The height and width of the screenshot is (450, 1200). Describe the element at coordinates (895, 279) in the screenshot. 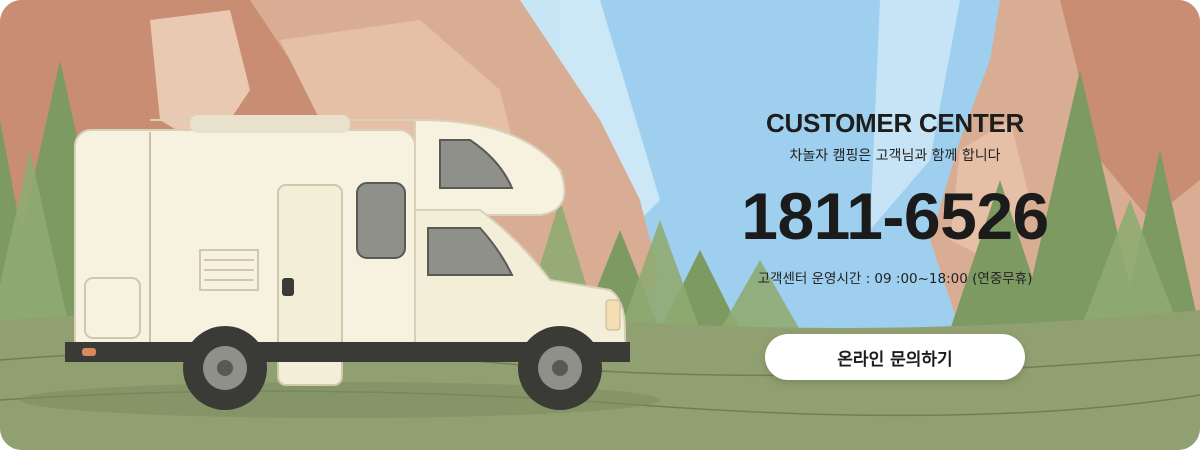

I see `operating-hours: 고객센터 운영시간 : 09 :00~18:00 (연중무휴)` at that location.